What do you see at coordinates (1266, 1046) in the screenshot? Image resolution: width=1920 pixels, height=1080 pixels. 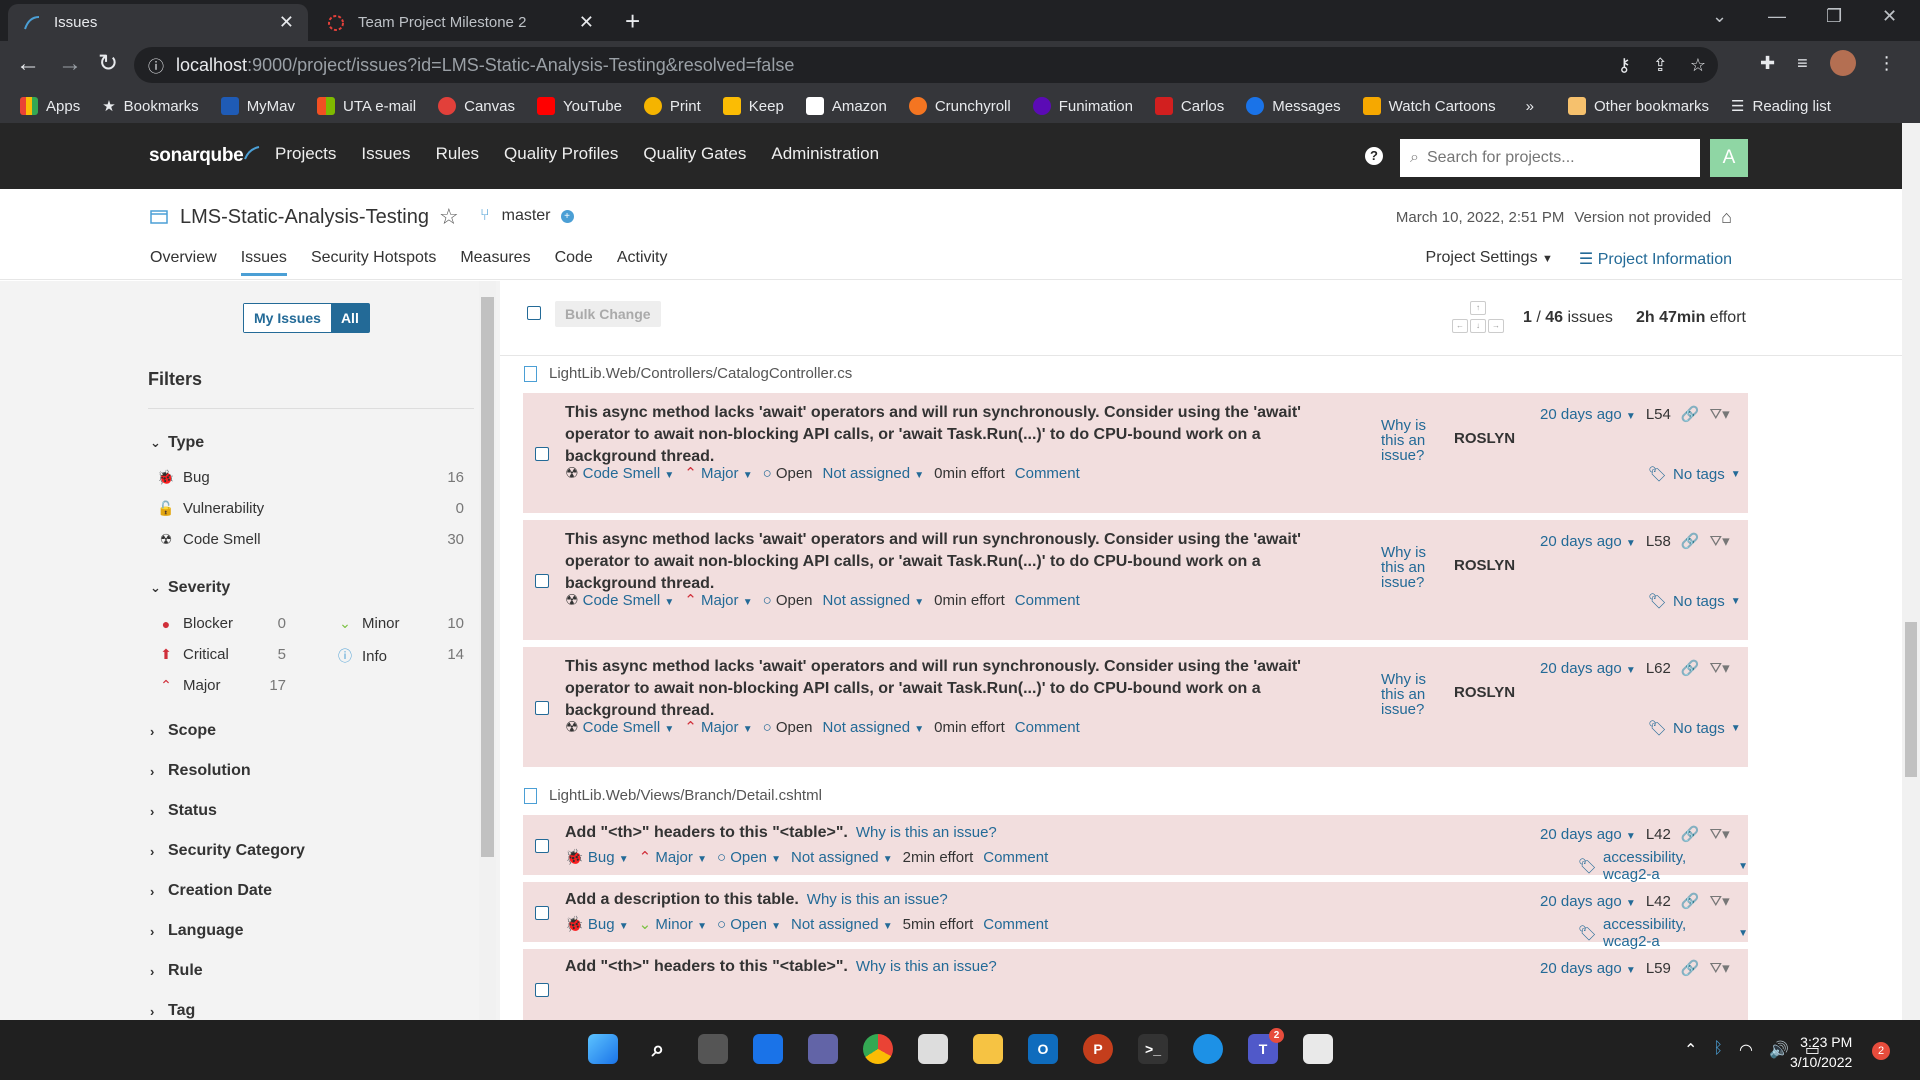 I see `teams-icon: T2` at bounding box center [1266, 1046].